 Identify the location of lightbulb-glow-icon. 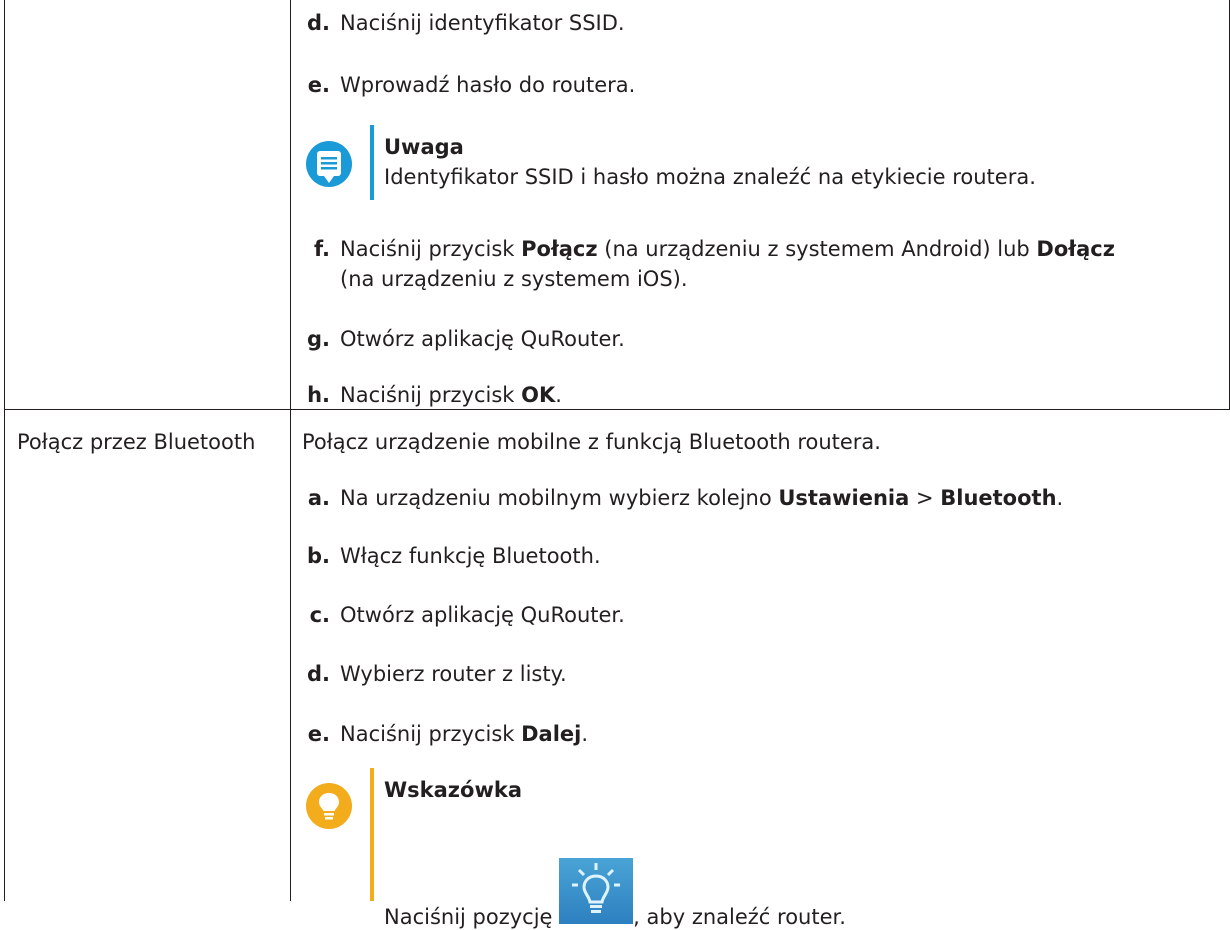
(596, 894).